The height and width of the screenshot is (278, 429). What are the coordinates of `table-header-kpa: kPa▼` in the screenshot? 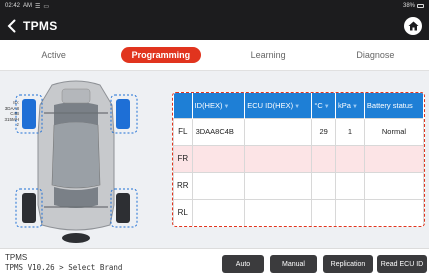 It's located at (350, 105).